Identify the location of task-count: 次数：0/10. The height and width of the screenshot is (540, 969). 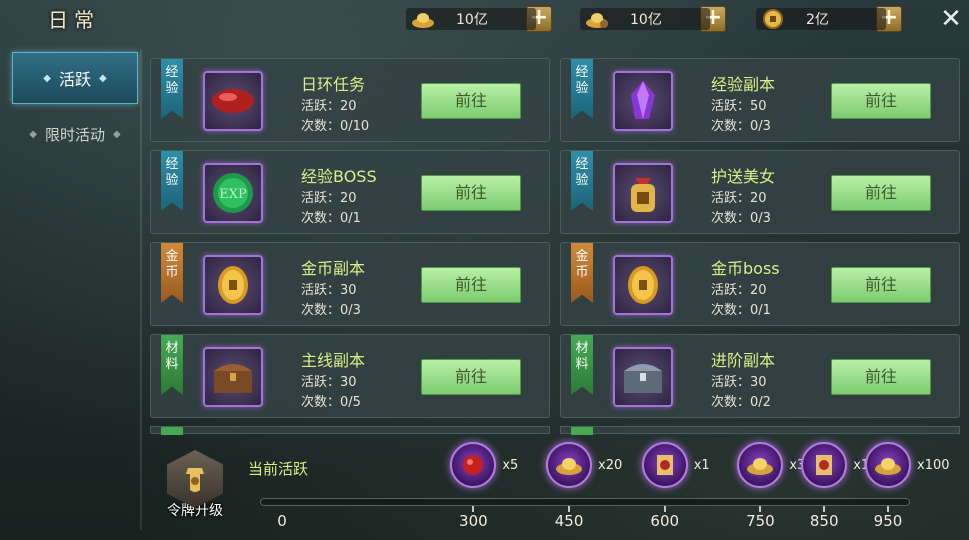
(335, 126).